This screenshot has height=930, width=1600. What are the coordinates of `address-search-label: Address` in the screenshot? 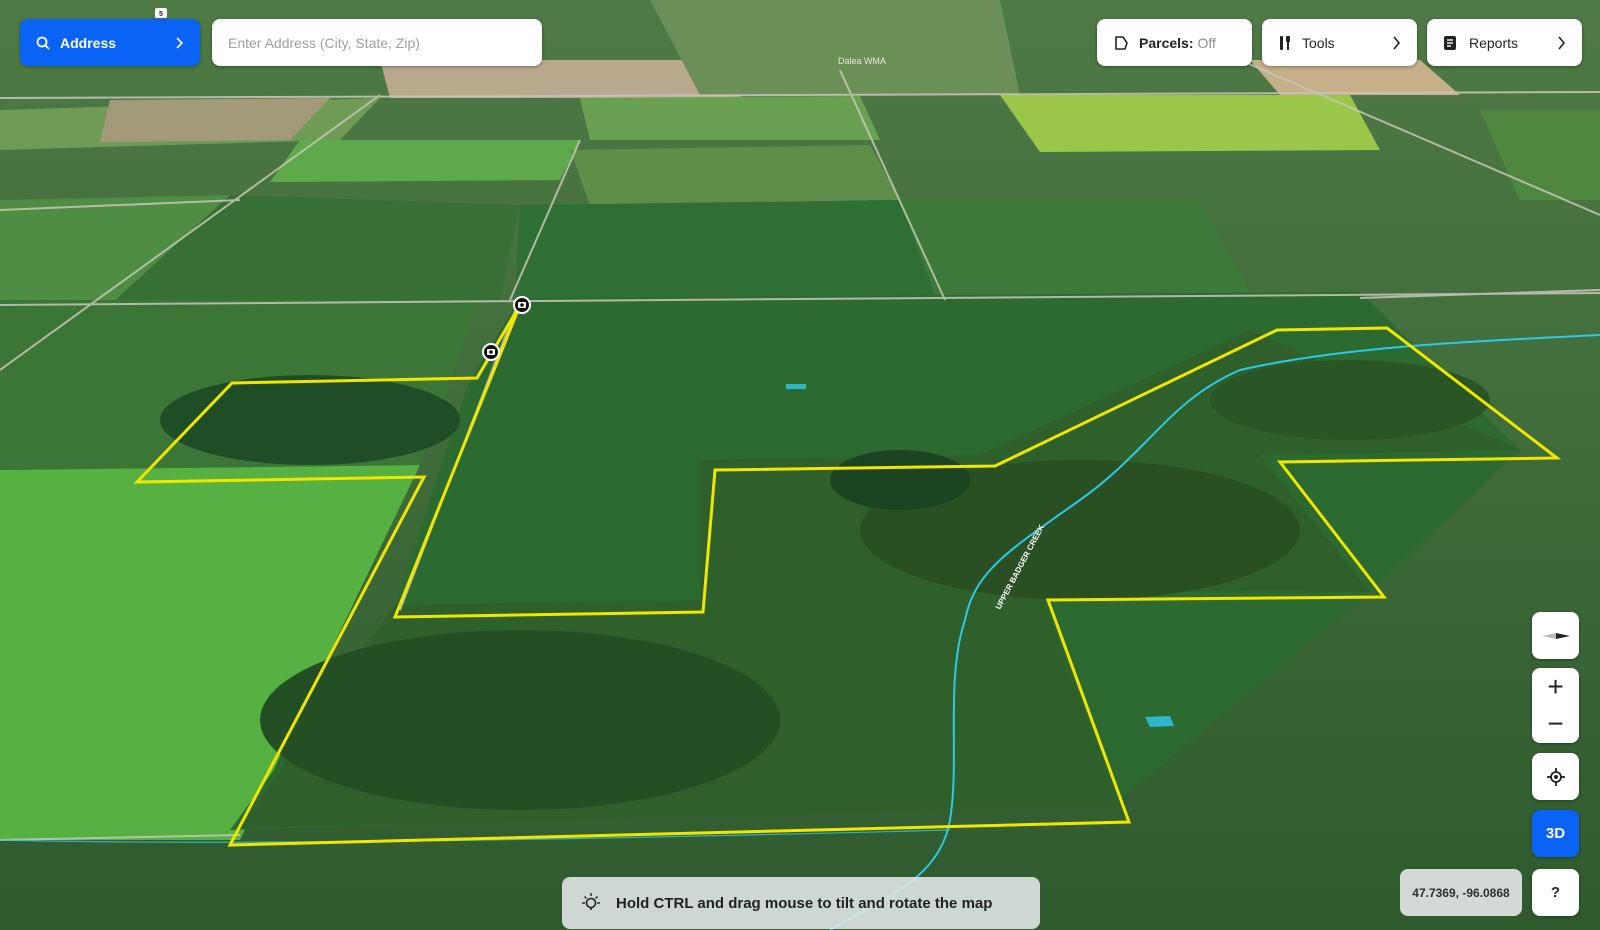 It's located at (88, 42).